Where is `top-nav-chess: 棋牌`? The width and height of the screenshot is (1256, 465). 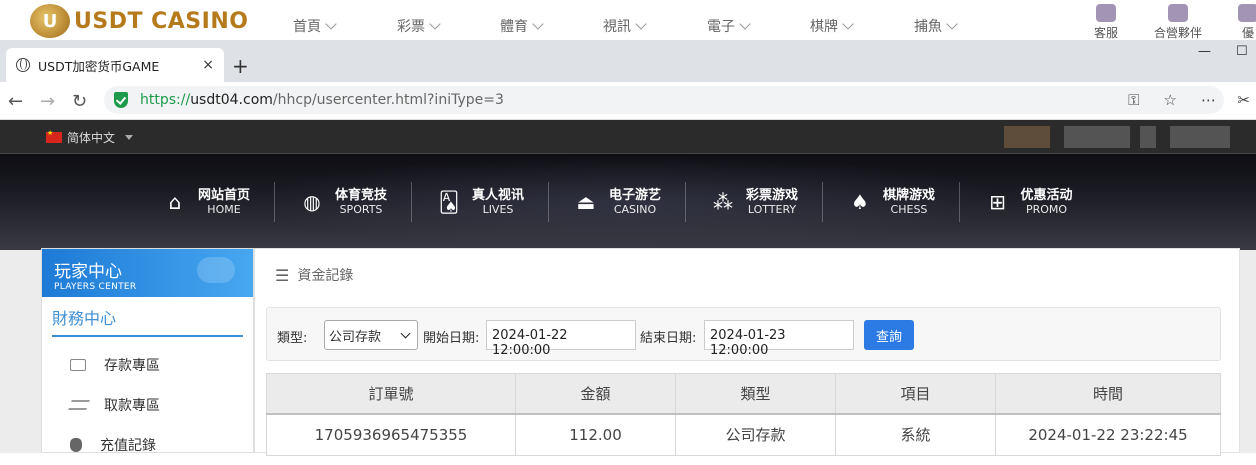
top-nav-chess: 棋牌 is located at coordinates (832, 26).